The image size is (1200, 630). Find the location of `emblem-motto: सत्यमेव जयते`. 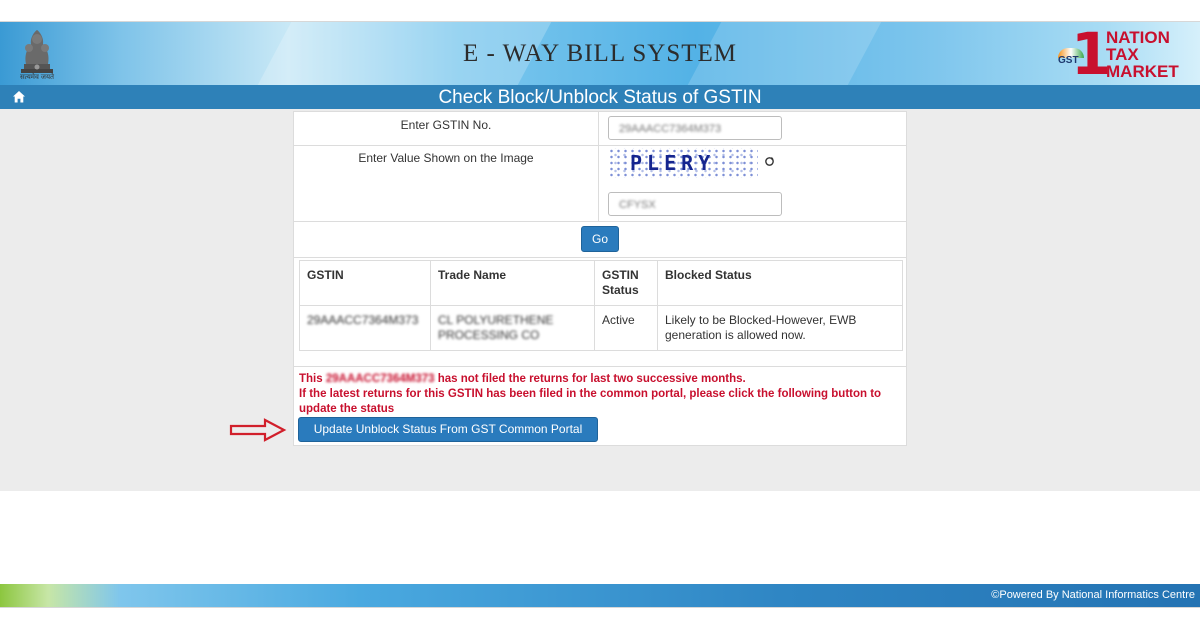

emblem-motto: सत्यमेव जयते is located at coordinates (37, 77).